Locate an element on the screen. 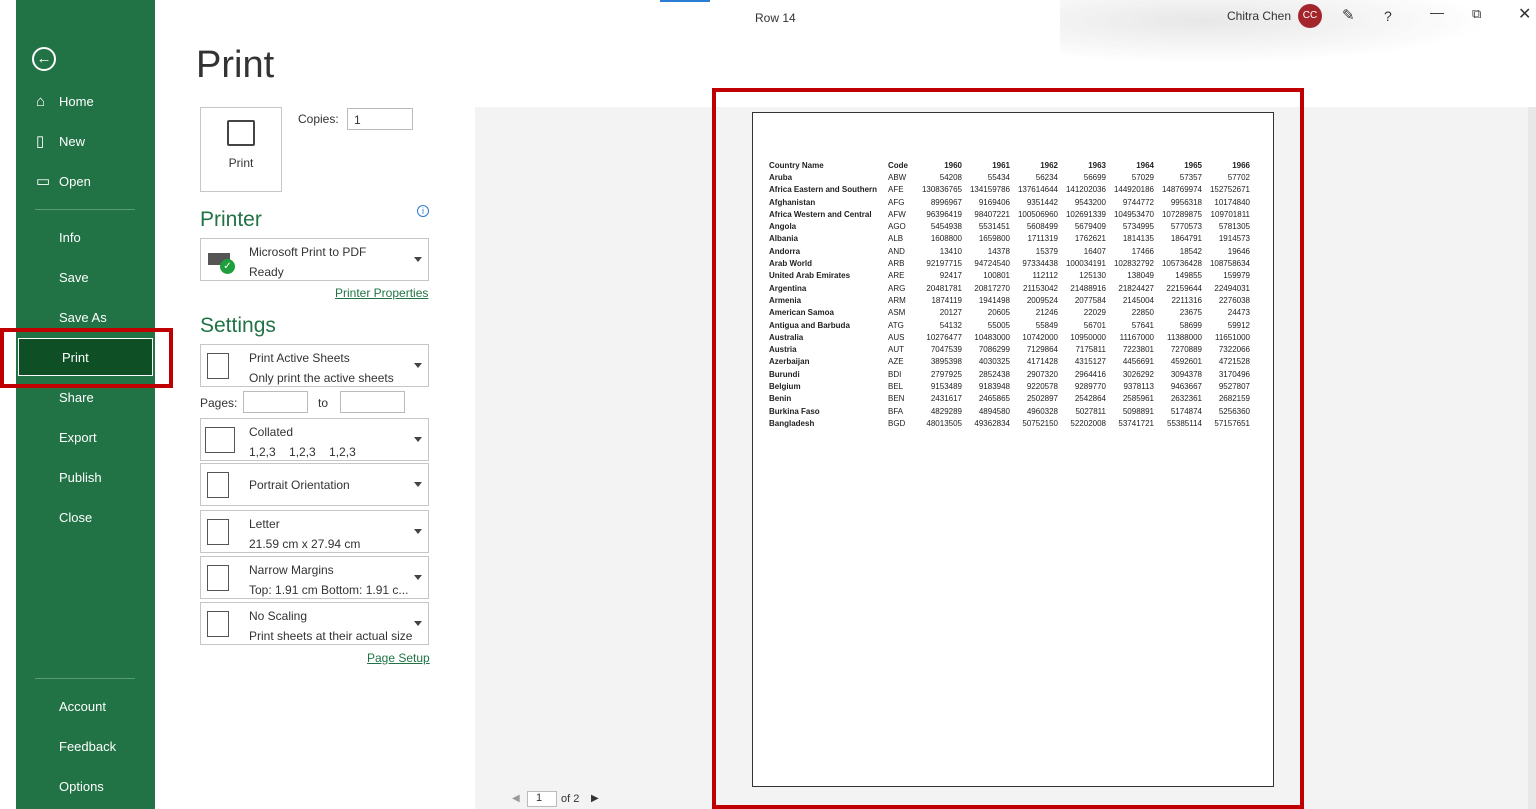 Image resolution: width=1536 pixels, height=809 pixels. user-name: Chitra Chen is located at coordinates (1259, 16).